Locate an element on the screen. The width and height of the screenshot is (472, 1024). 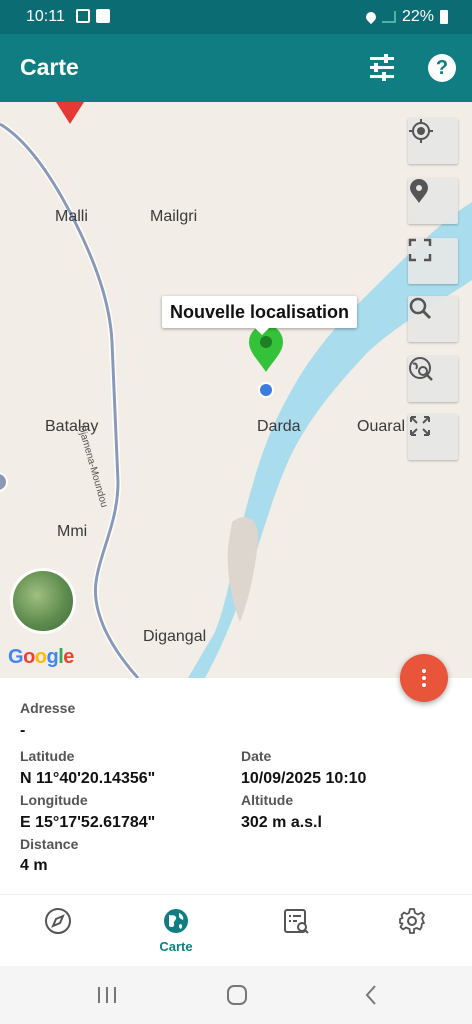
system-navigation-bar is located at coordinates (236, 995).